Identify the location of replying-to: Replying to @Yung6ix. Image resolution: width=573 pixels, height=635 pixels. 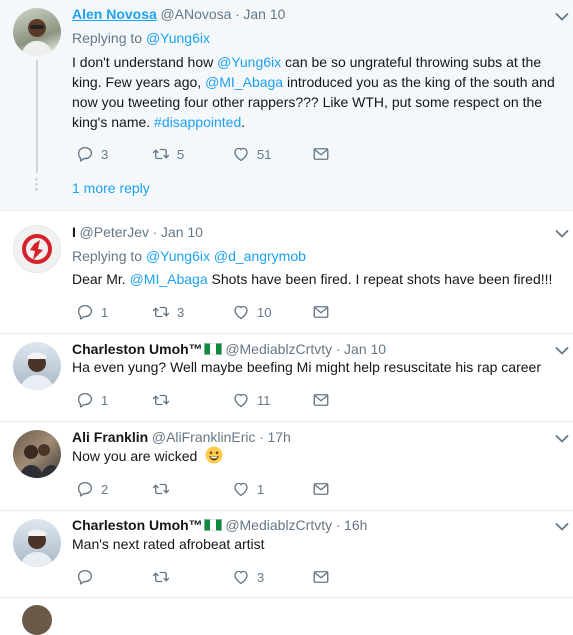
(141, 38).